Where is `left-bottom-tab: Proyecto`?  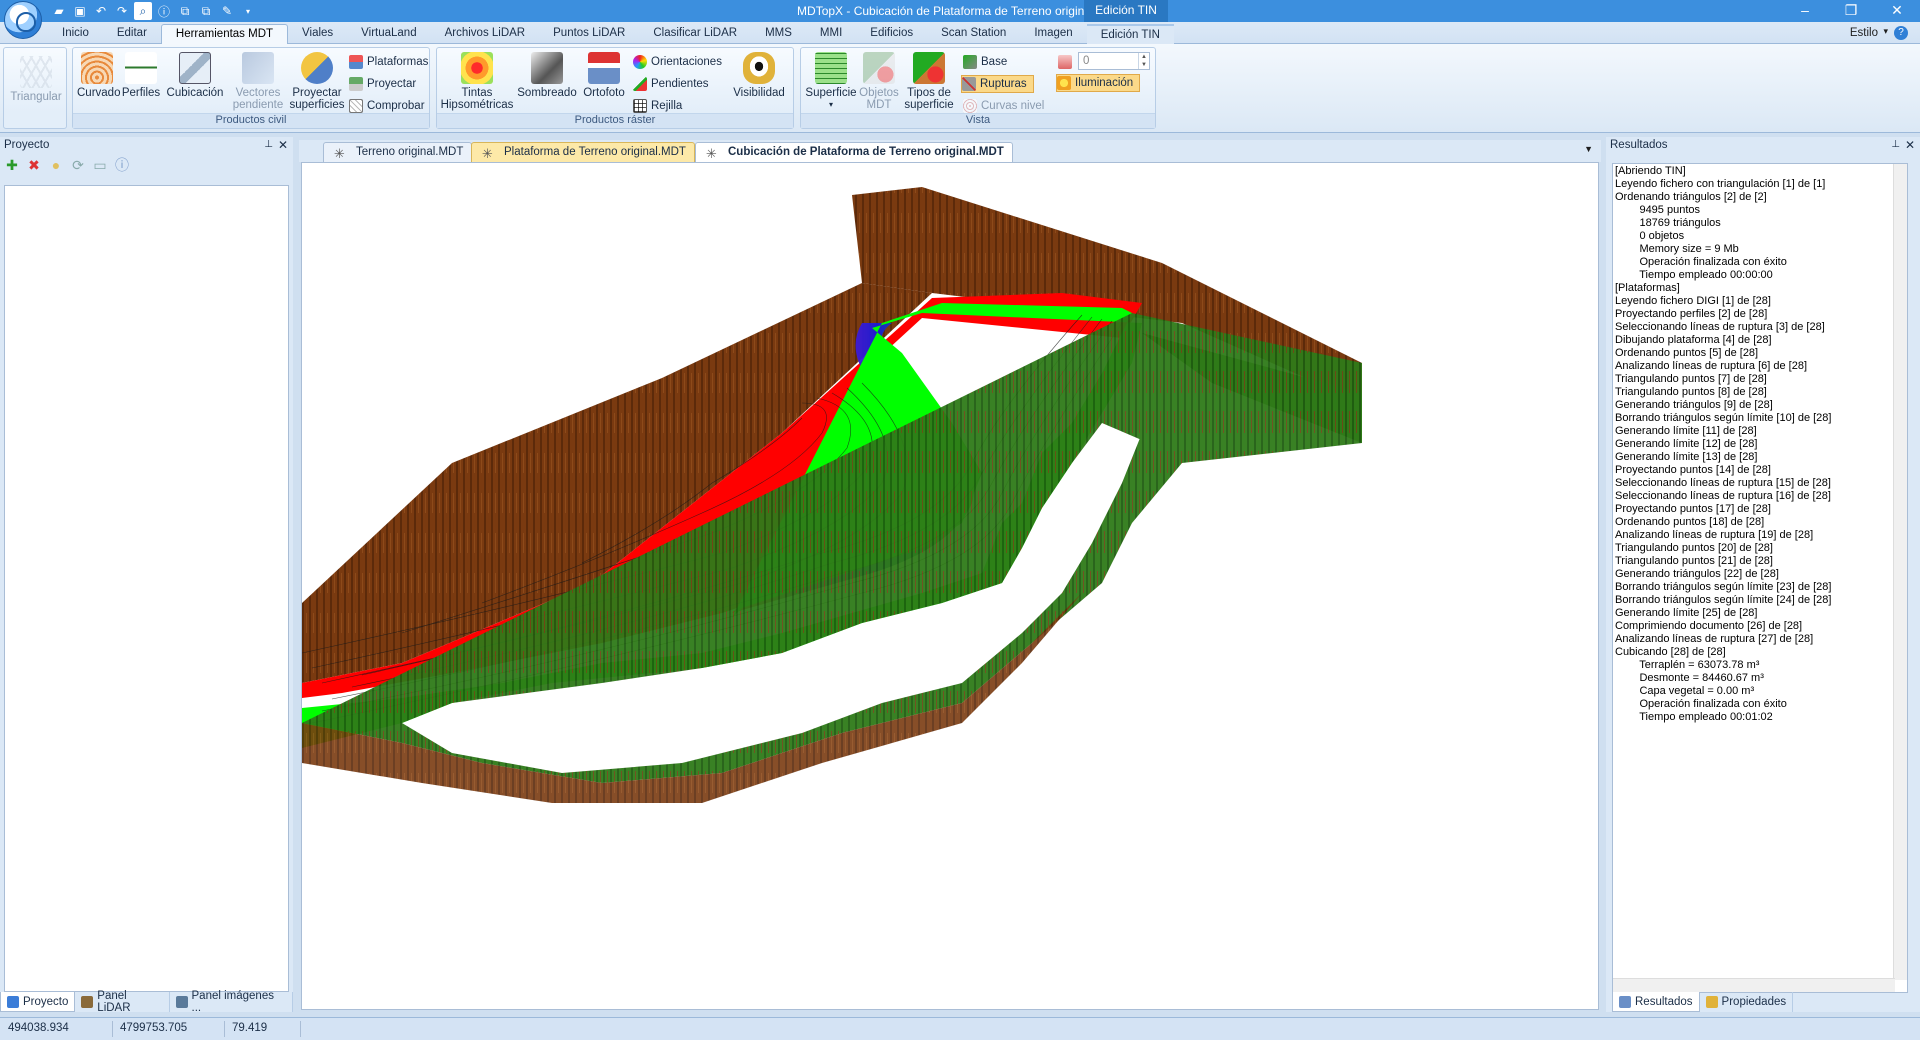 left-bottom-tab: Proyecto is located at coordinates (38, 1002).